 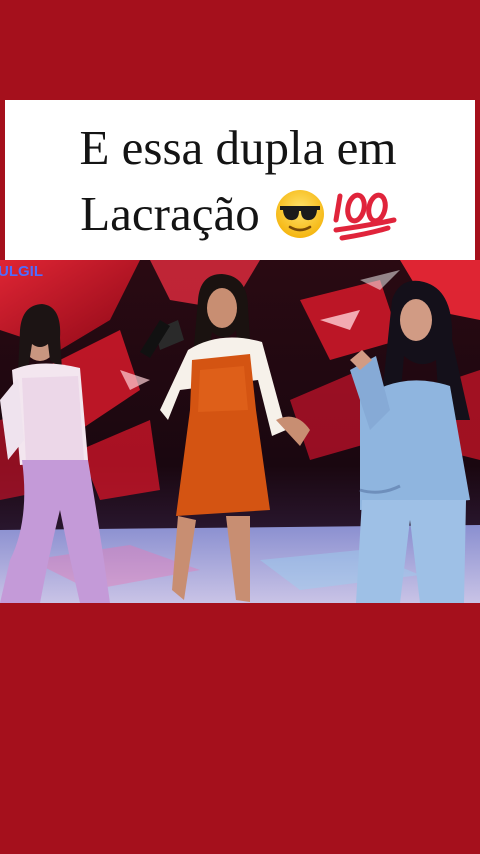 I want to click on hundred-points-icon, so click(x=365, y=216).